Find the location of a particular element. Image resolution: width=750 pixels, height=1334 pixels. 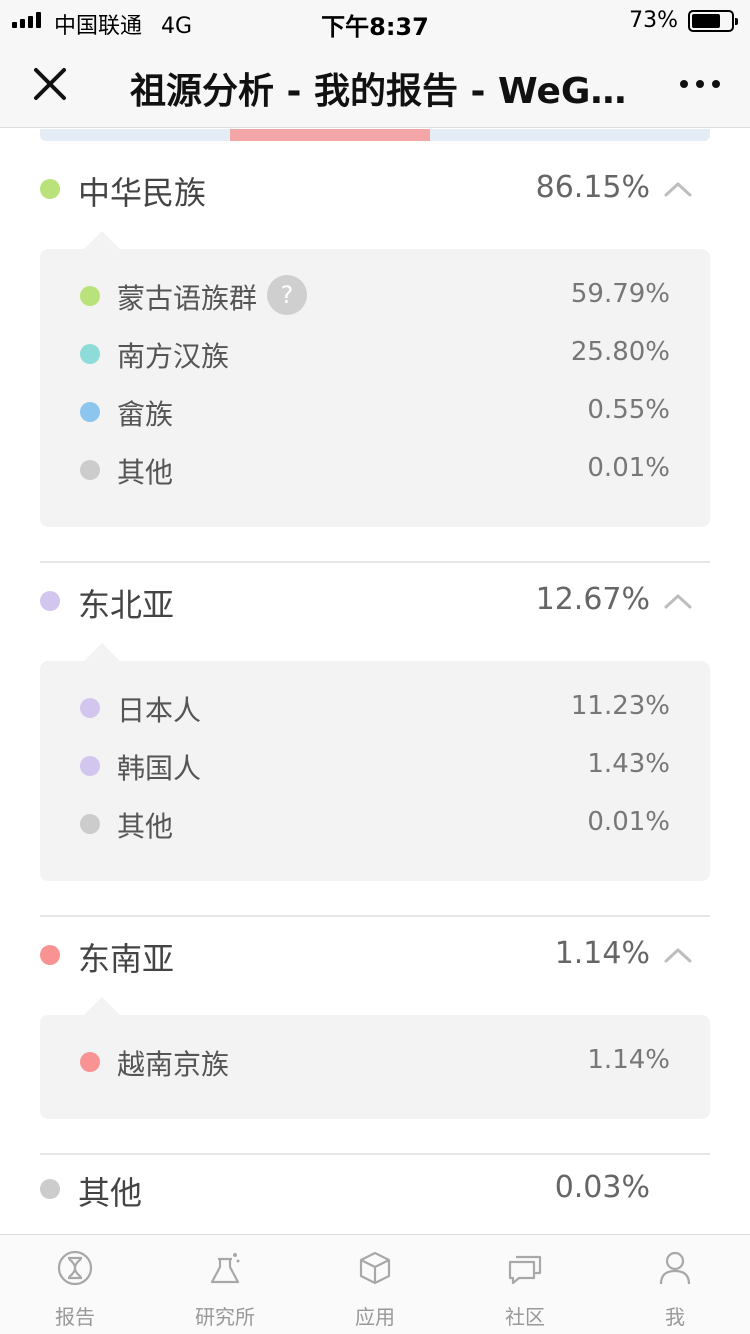

tab-1: 报告 is located at coordinates (75, 1284).